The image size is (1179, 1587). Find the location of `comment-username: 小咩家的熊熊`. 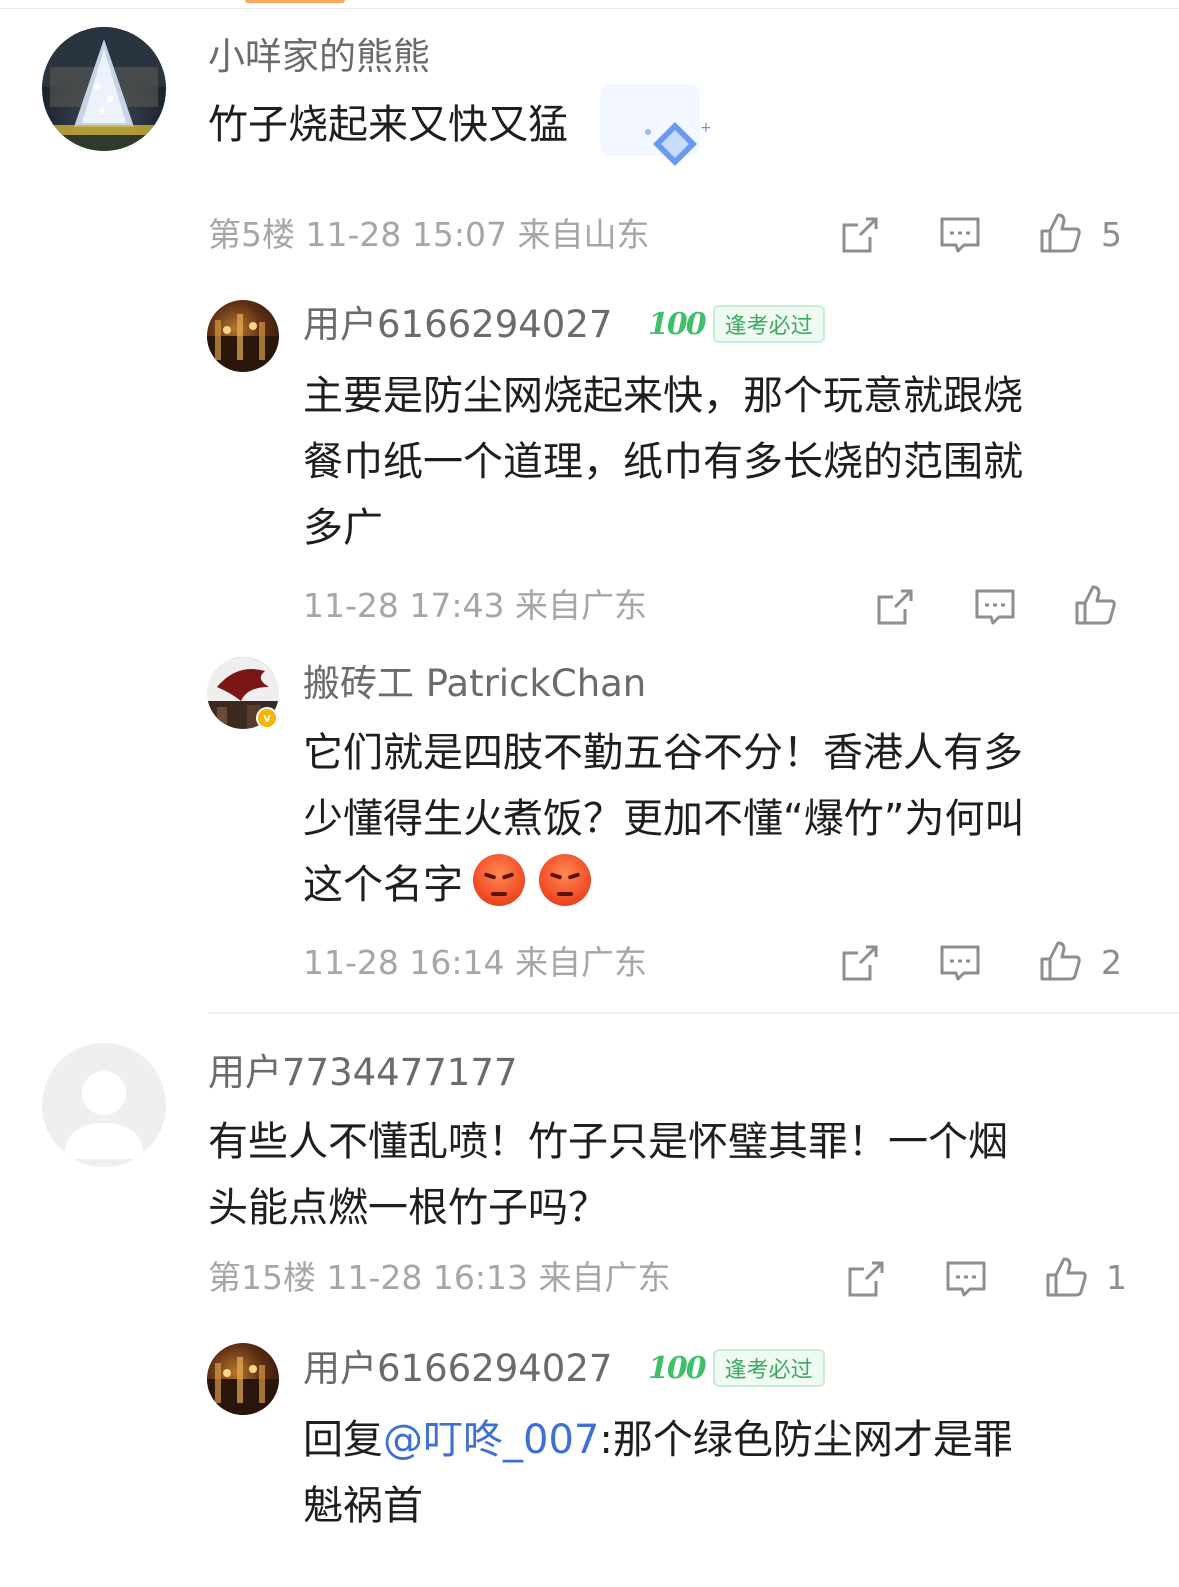

comment-username: 小咩家的熊熊 is located at coordinates (319, 57).